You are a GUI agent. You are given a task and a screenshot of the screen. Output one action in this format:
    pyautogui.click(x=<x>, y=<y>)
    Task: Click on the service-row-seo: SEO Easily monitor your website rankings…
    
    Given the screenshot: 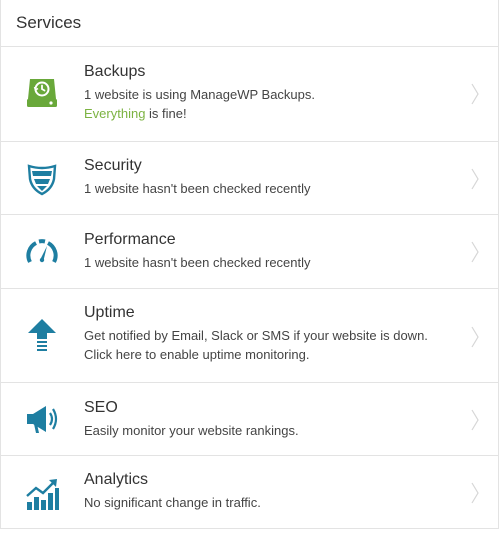 What is the action you would take?
    pyautogui.click(x=249, y=419)
    